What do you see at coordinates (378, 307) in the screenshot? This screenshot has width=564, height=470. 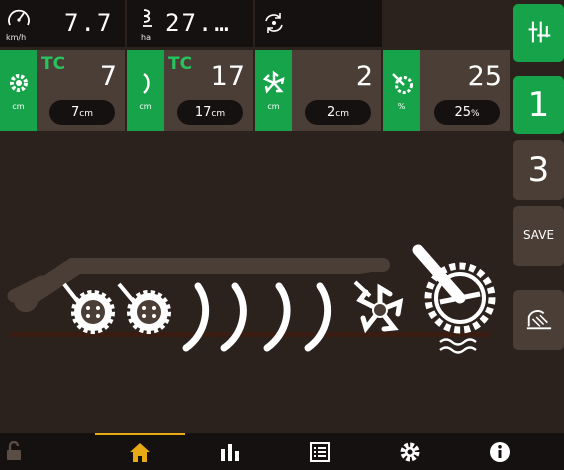 I see `rotor` at bounding box center [378, 307].